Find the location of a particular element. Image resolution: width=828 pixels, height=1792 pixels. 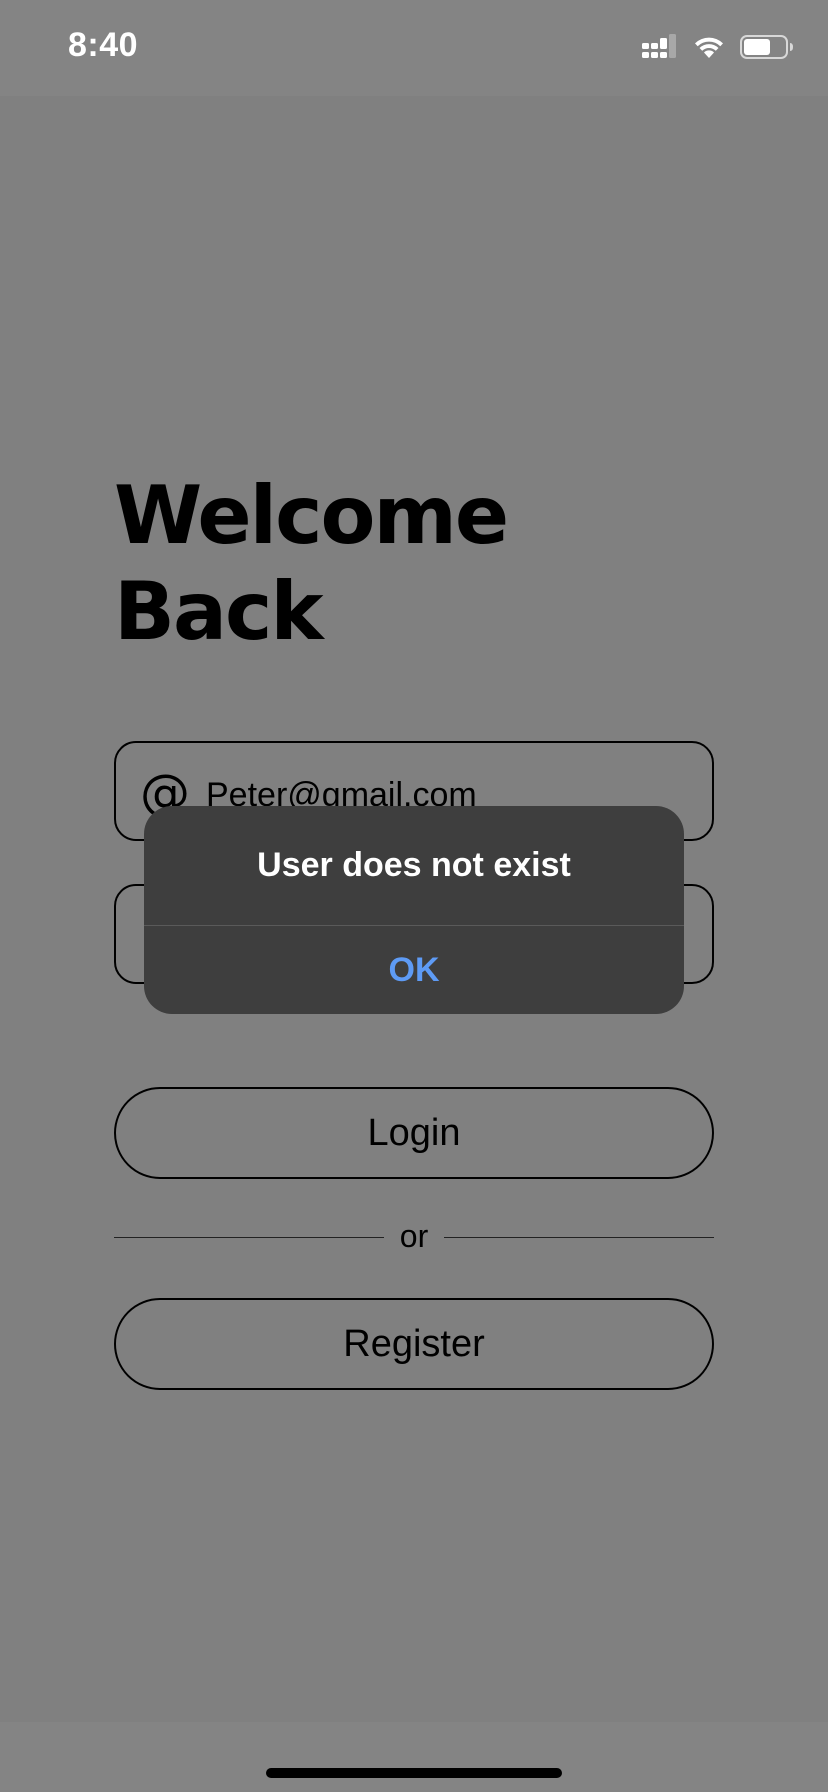

cellular-signal-icon is located at coordinates (659, 46).